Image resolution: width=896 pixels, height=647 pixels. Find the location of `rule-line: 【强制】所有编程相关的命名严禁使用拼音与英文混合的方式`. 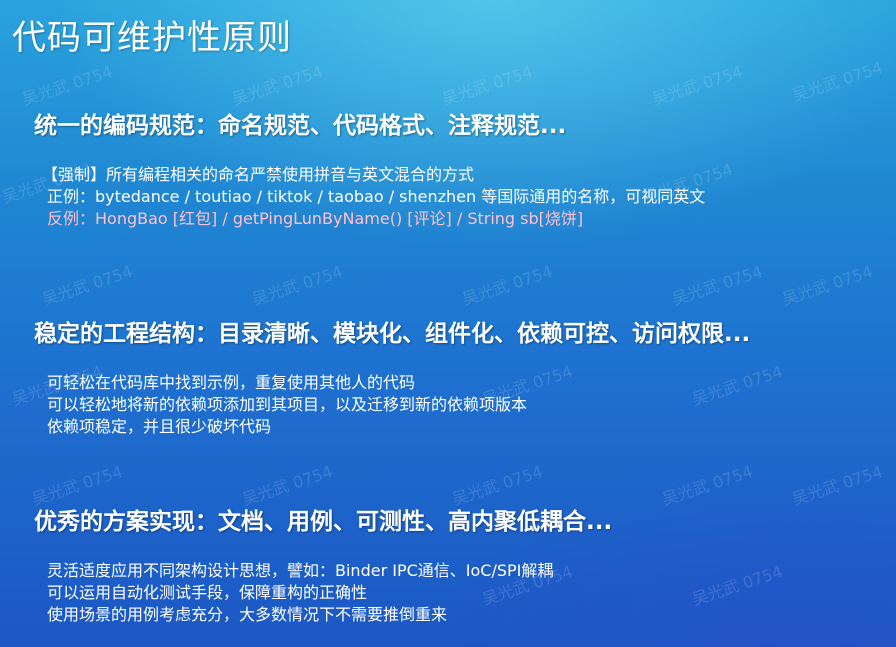

rule-line: 【强制】所有编程相关的命名严禁使用拼音与英文混合的方式 is located at coordinates (258, 174).